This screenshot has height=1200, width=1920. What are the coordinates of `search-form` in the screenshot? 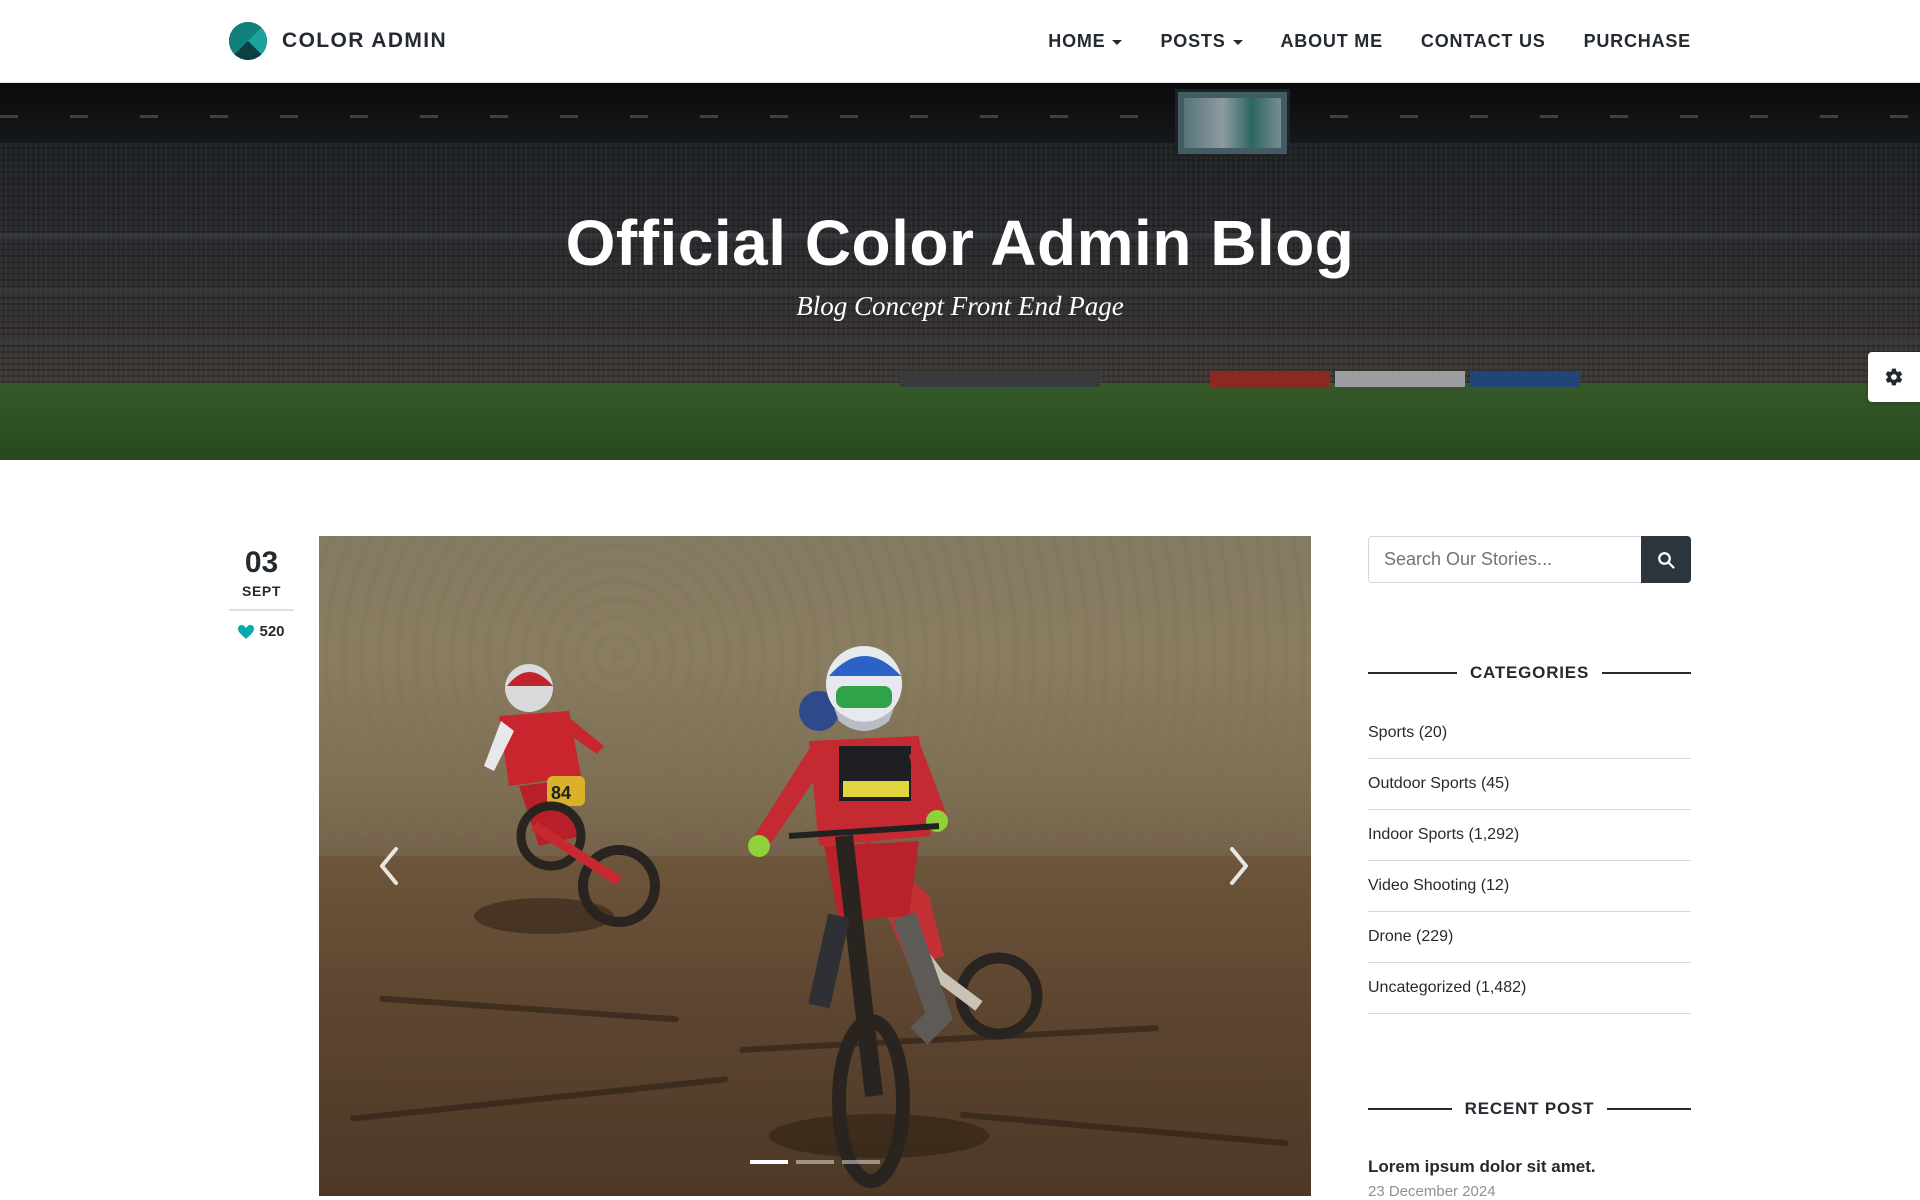 It's located at (1529, 559).